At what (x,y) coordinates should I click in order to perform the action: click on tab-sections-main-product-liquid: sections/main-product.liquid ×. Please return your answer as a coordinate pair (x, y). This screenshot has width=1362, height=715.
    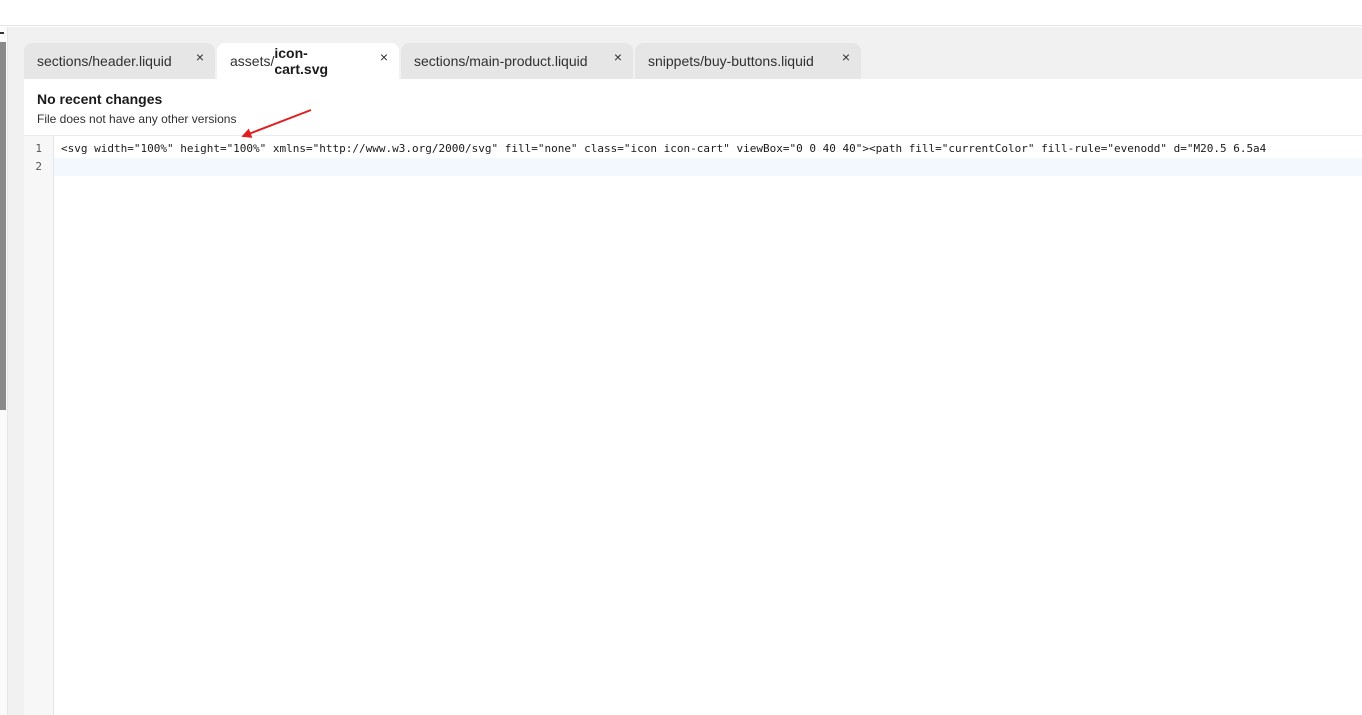
    Looking at the image, I should click on (517, 61).